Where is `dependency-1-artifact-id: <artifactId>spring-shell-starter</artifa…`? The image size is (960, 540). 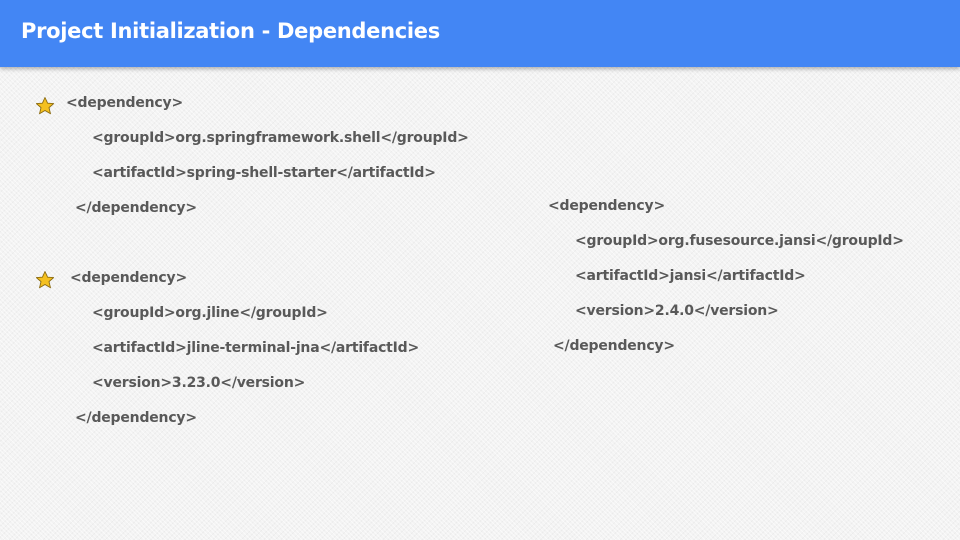
dependency-1-artifact-id: <artifactId>spring-shell-starter</artifa… is located at coordinates (264, 173).